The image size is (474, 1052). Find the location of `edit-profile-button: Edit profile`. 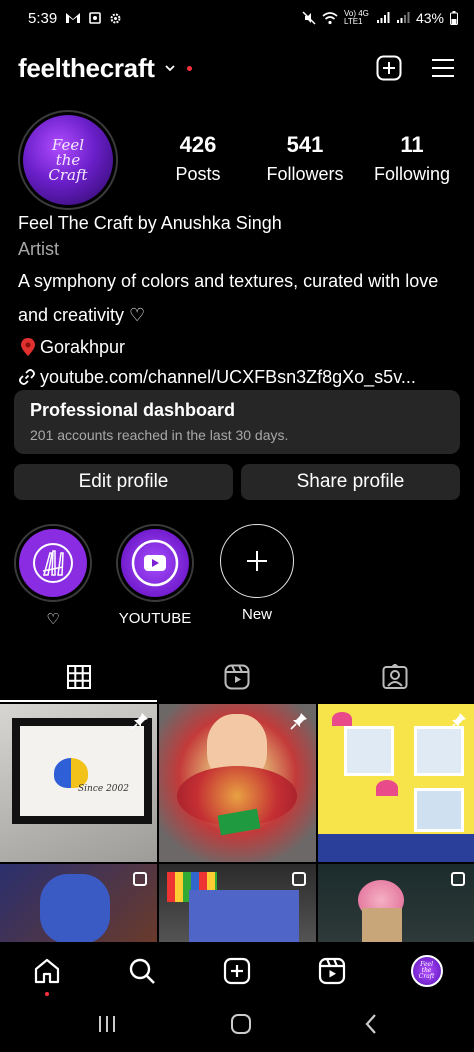

edit-profile-button: Edit profile is located at coordinates (123, 482).